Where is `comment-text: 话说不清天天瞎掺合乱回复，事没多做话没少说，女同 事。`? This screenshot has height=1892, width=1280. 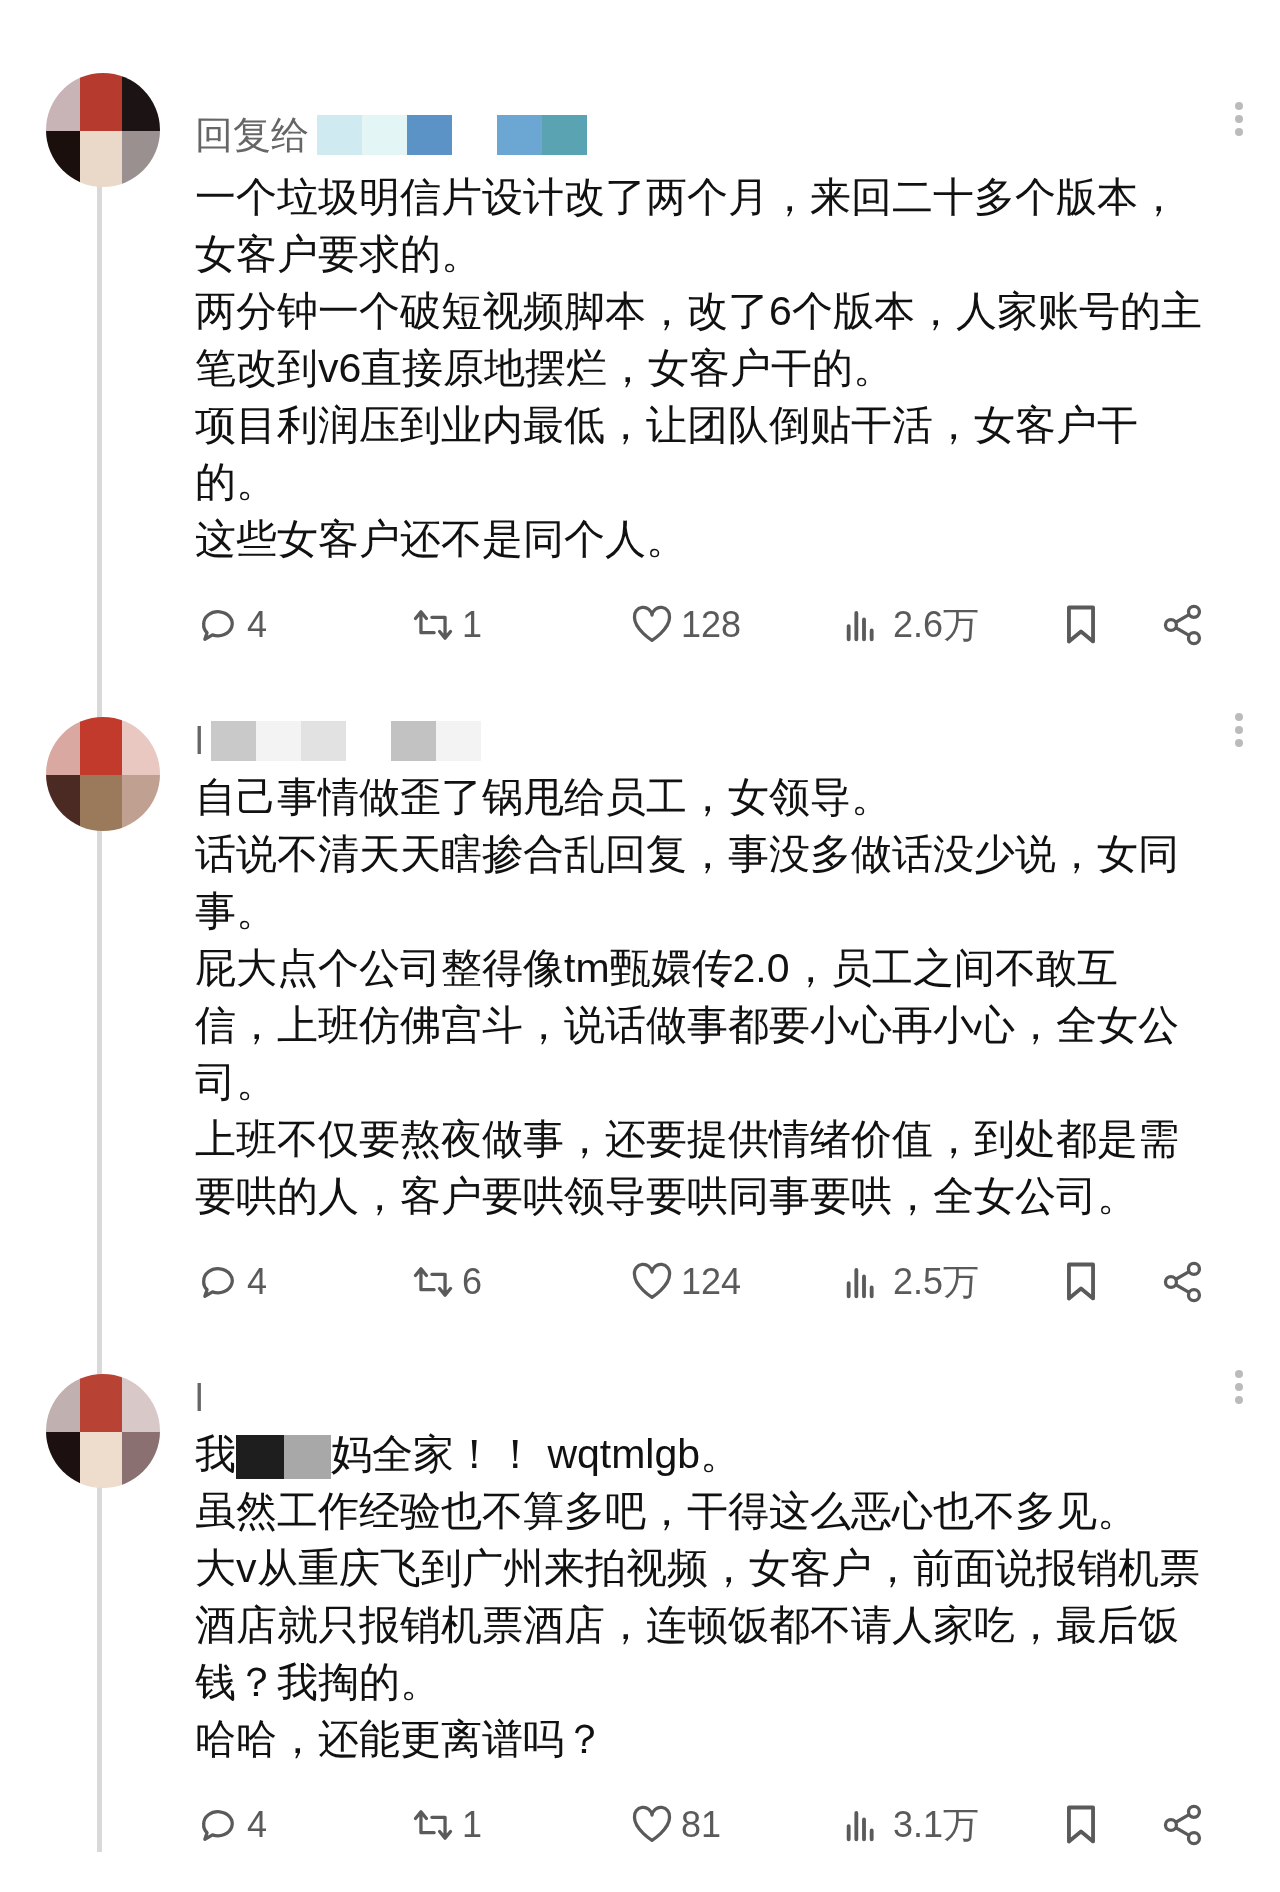 comment-text: 话说不清天天瞎掺合乱回复，事没多做话没少说，女同 事。 is located at coordinates (687, 883).